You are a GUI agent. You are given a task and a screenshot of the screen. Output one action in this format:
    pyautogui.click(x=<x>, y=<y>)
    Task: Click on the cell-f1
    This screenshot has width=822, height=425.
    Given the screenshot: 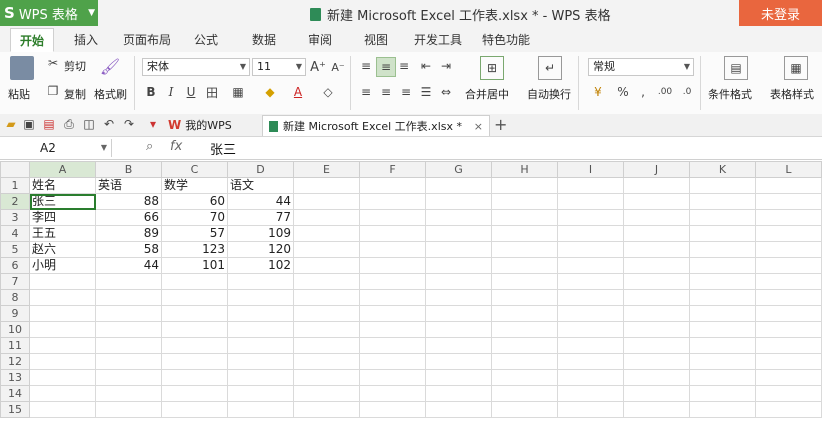 What is the action you would take?
    pyautogui.click(x=392, y=185)
    